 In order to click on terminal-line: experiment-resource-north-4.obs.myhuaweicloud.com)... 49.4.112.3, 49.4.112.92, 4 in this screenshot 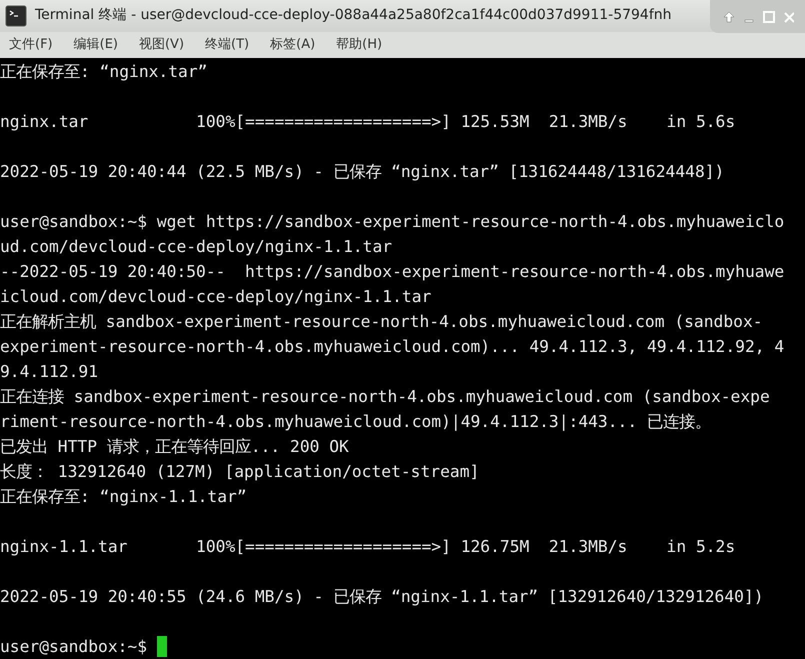, I will do `click(392, 347)`.